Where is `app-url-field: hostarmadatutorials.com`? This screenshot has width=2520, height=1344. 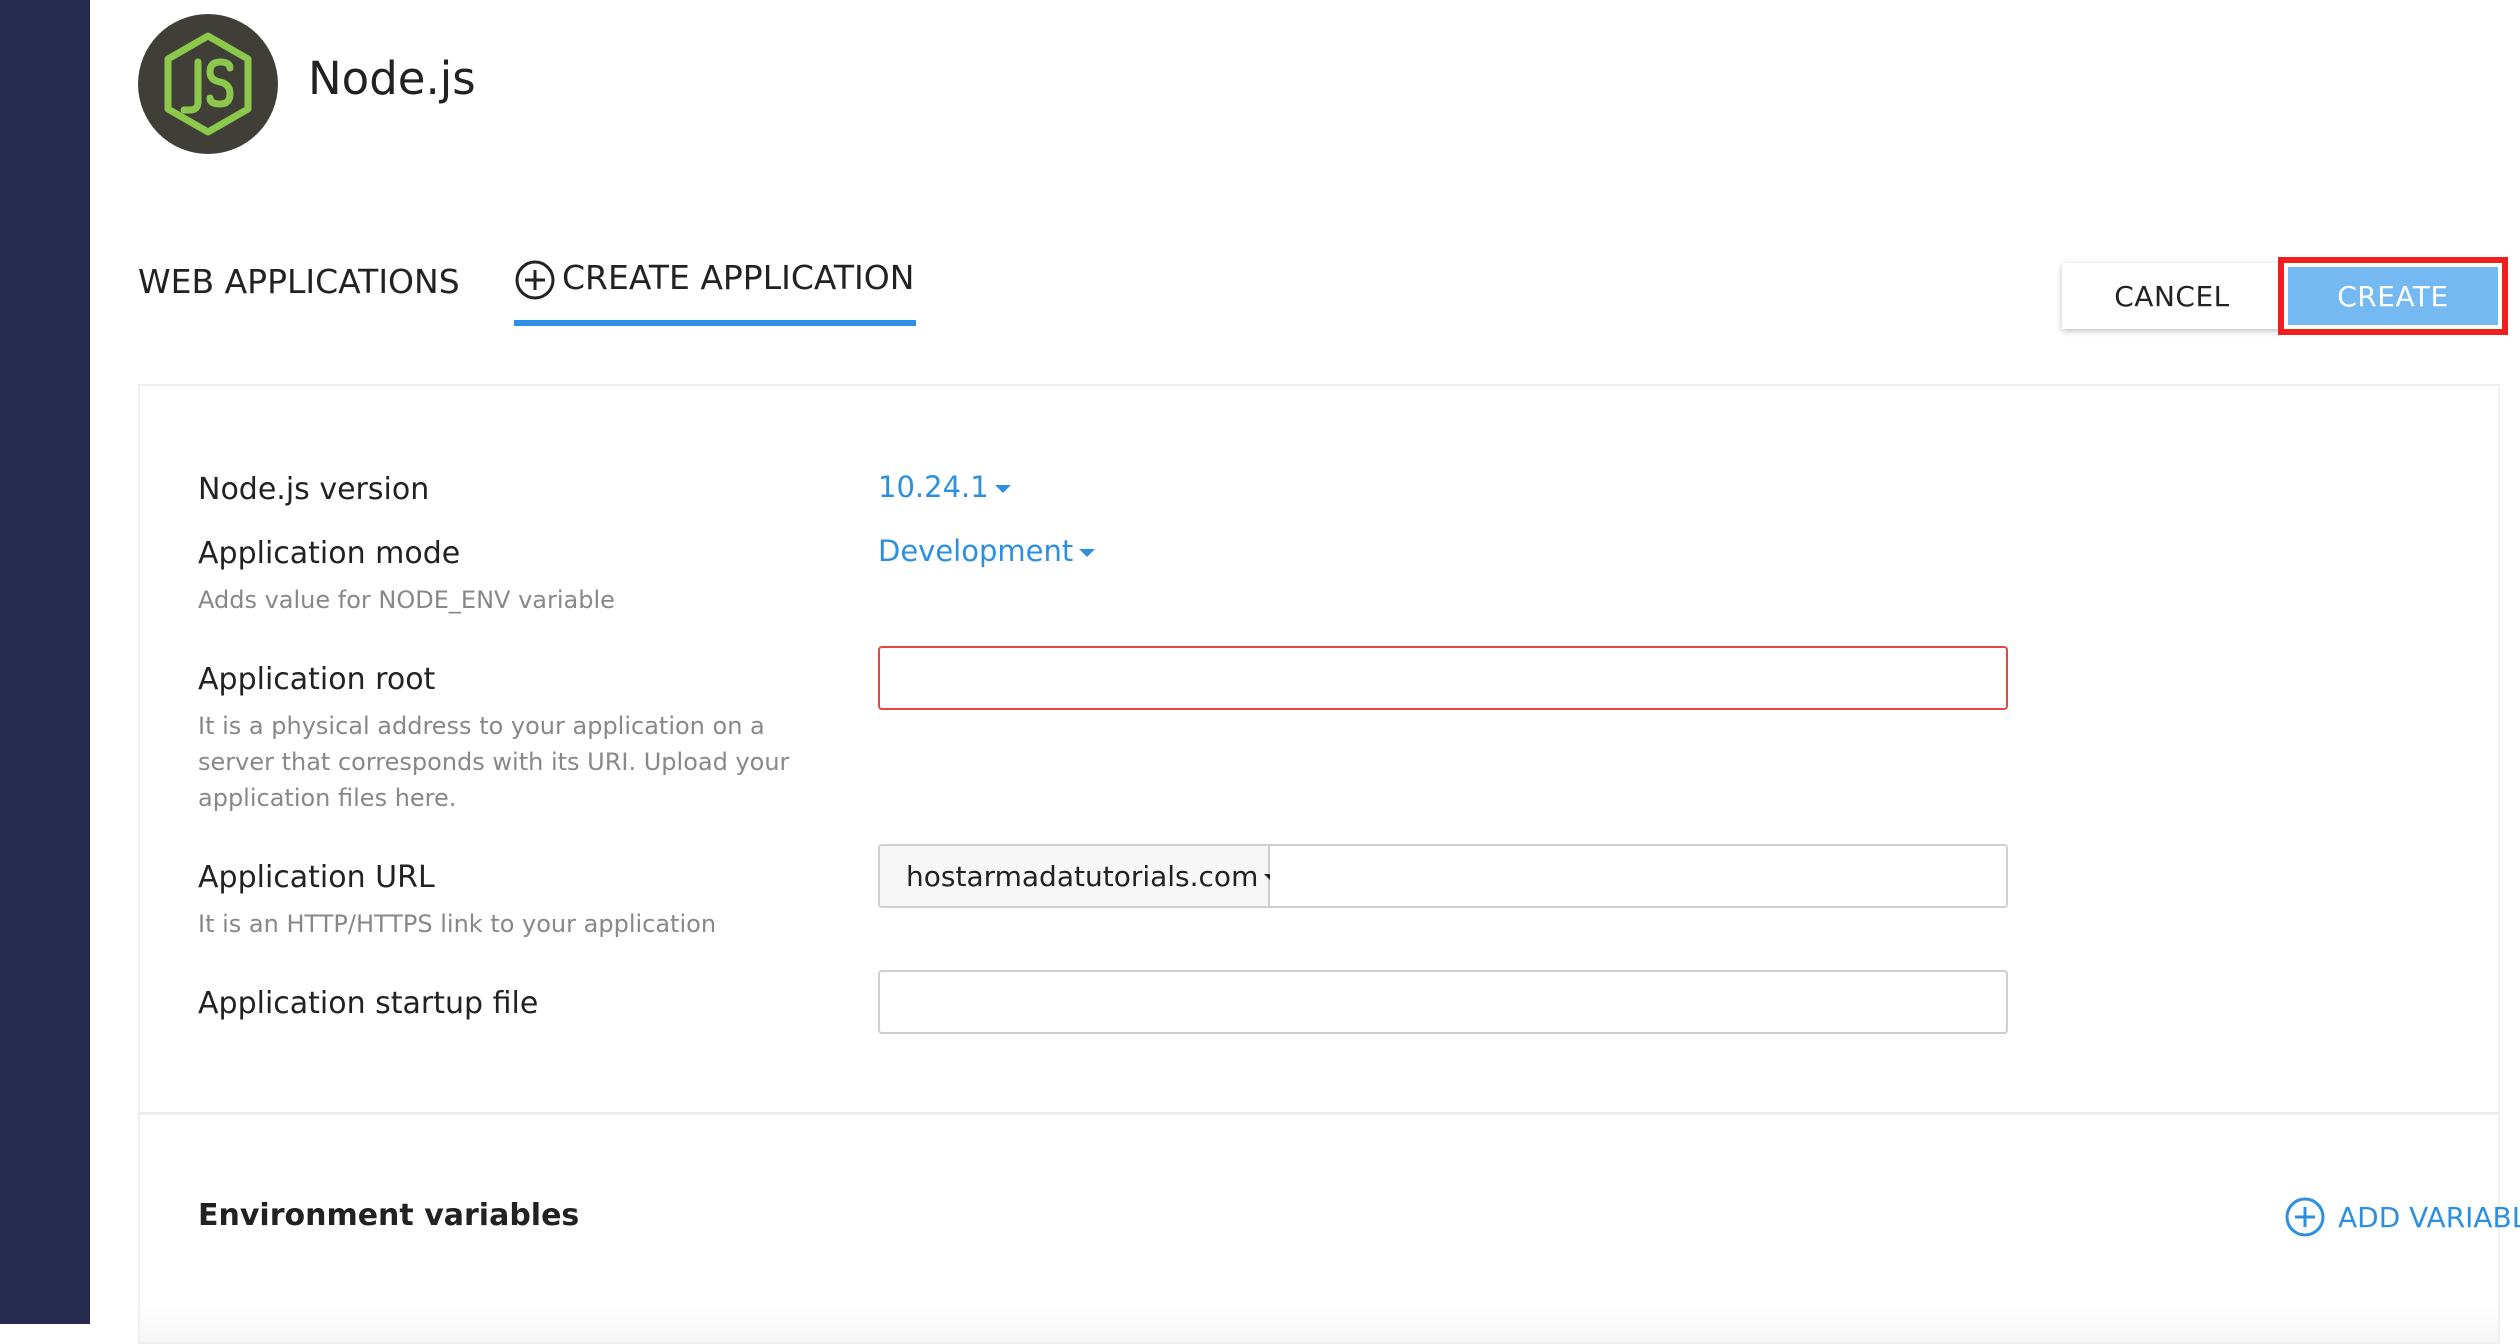
app-url-field: hostarmadatutorials.com is located at coordinates (1443, 876).